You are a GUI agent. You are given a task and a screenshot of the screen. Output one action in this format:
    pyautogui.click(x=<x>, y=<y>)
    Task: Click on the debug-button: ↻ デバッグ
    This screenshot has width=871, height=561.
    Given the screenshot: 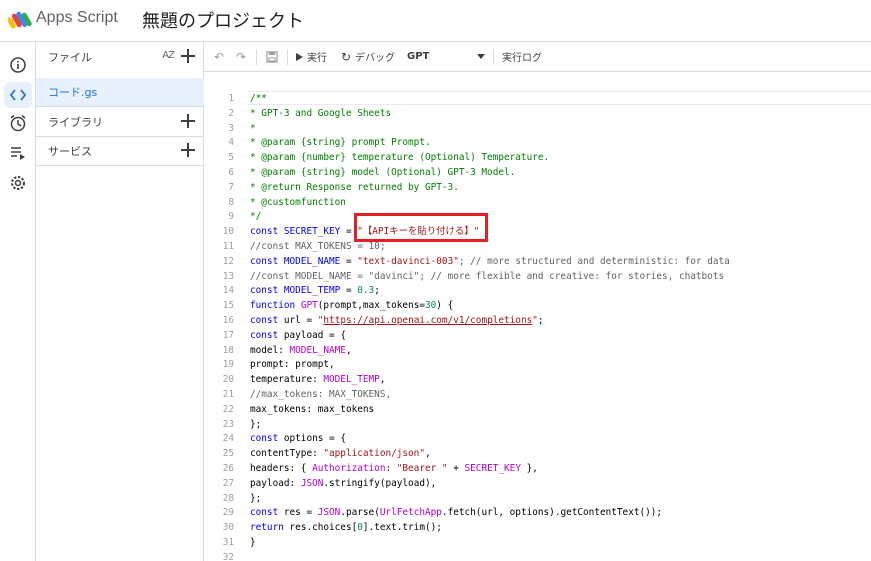 What is the action you would take?
    pyautogui.click(x=367, y=57)
    